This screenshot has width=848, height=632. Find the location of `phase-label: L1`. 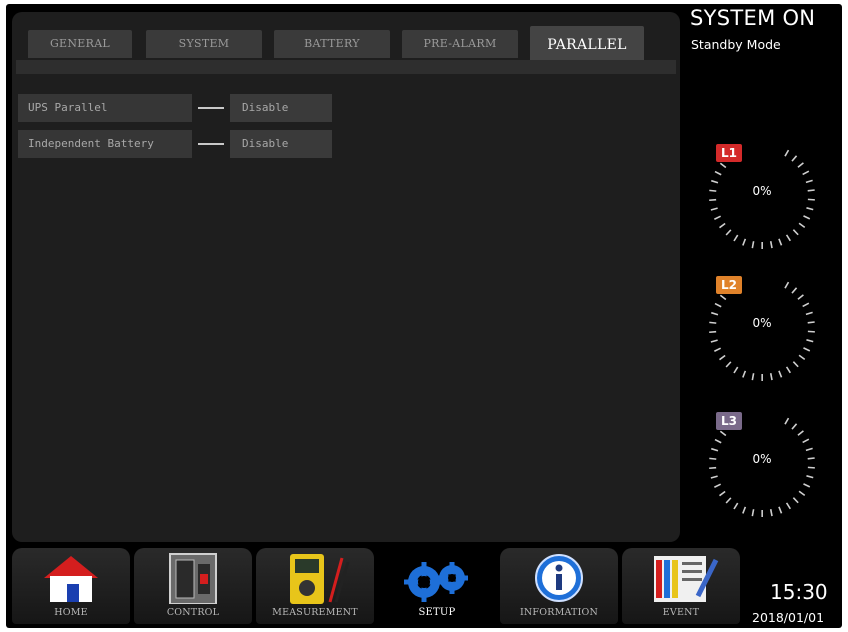

phase-label: L1 is located at coordinates (729, 153).